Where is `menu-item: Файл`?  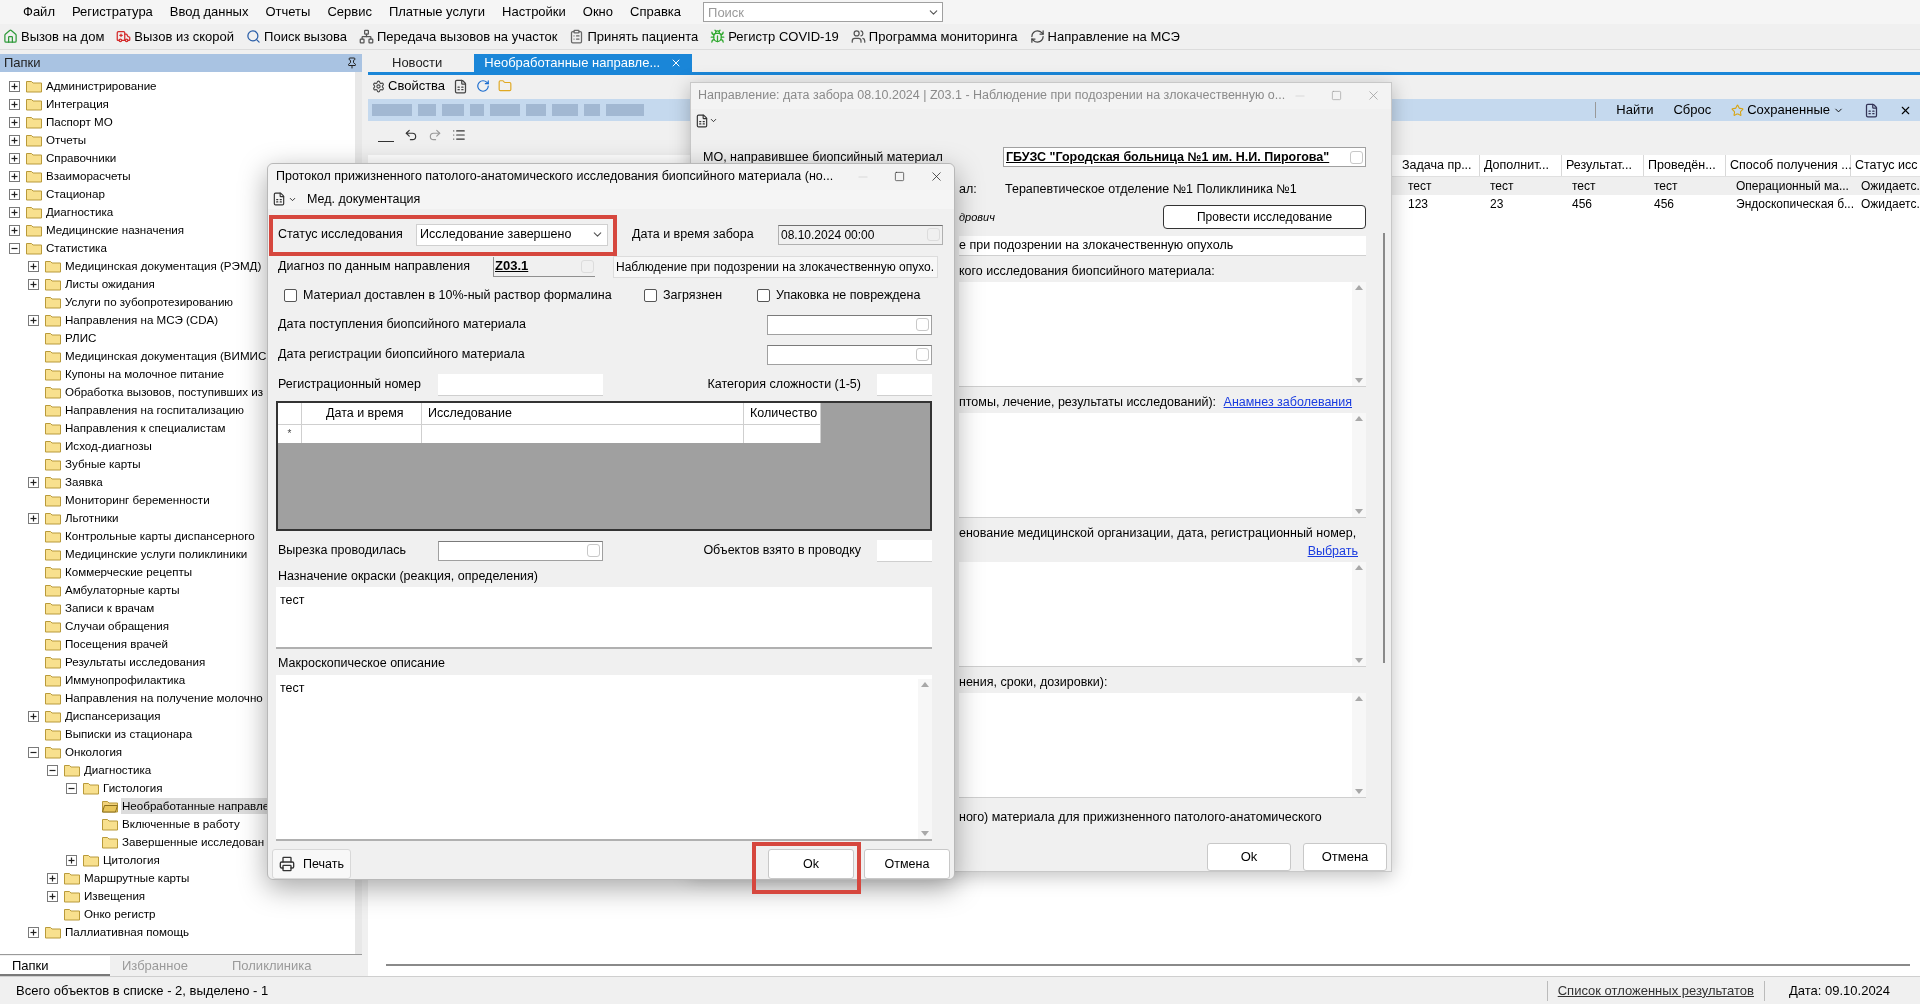
menu-item: Файл is located at coordinates (39, 12).